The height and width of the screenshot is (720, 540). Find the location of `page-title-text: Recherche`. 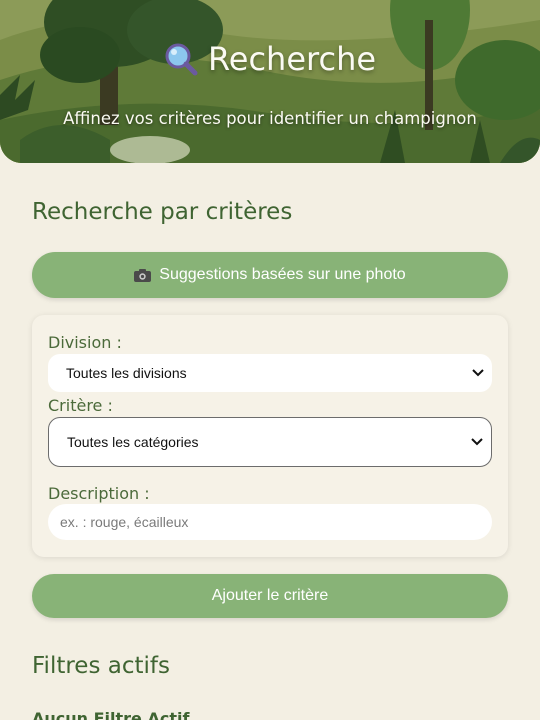

page-title-text: Recherche is located at coordinates (292, 59).